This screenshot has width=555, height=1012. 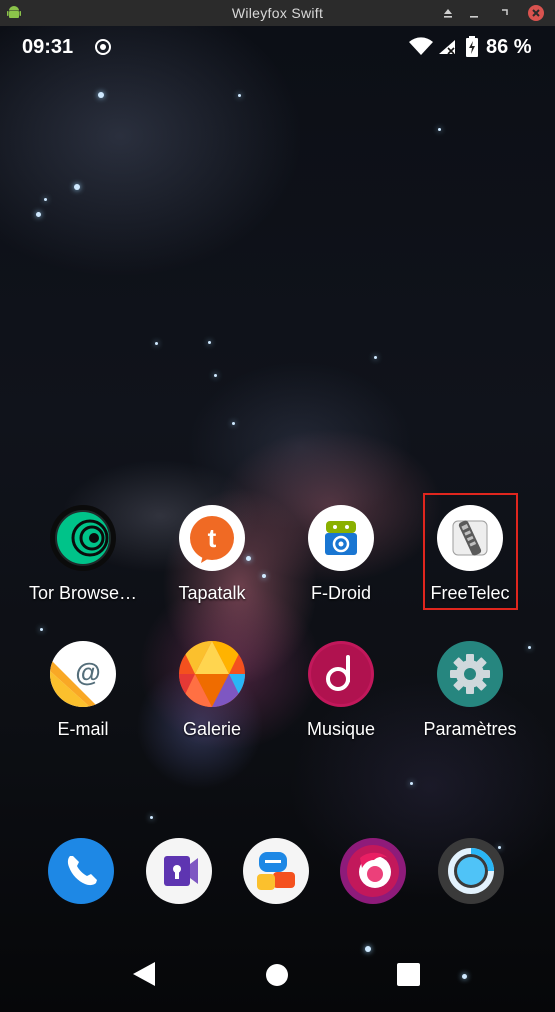 I want to click on tapatalk-icon: t, so click(x=212, y=538).